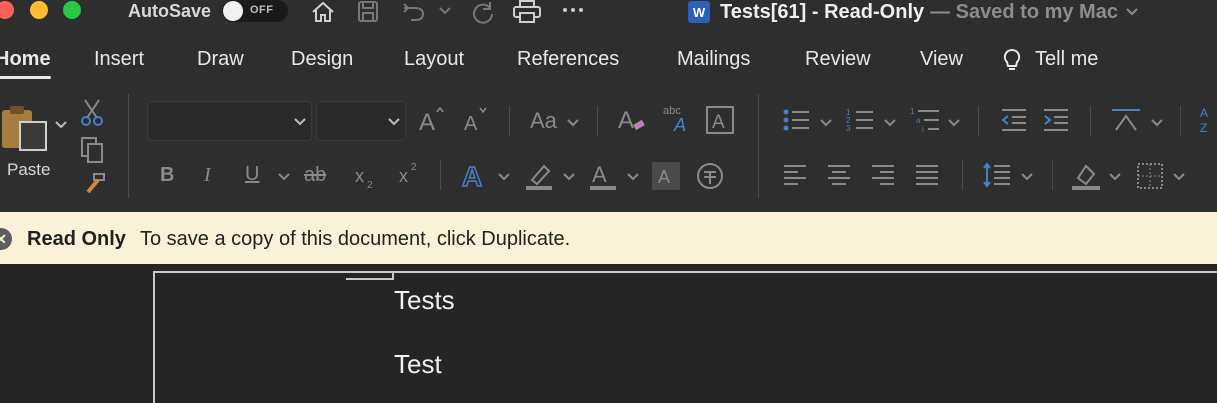 The width and height of the screenshot is (1217, 403). I want to click on close-window-button, so click(7, 10).